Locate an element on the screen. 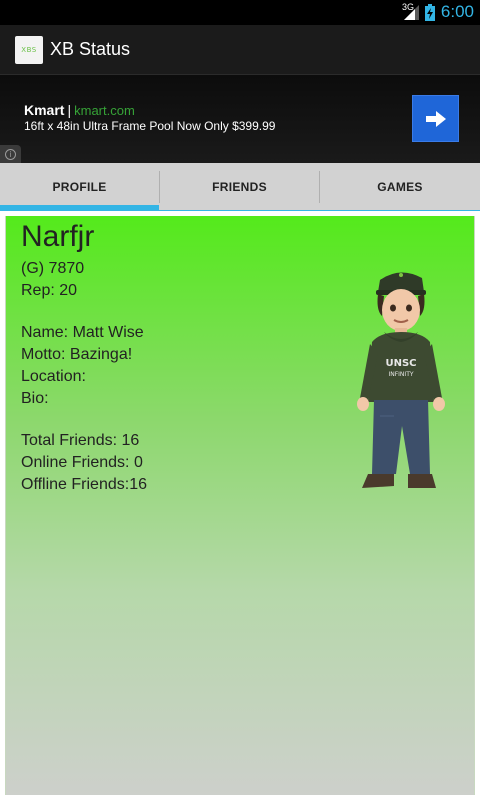  tab-bar-underline is located at coordinates (240, 210).